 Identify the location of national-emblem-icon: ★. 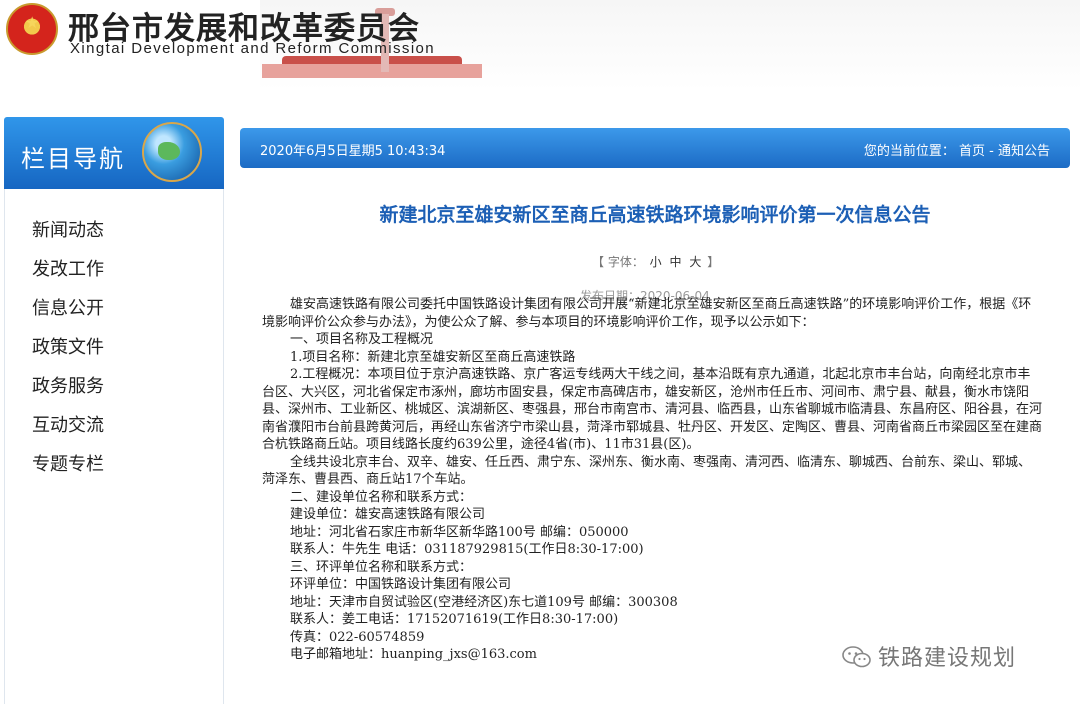
(32, 29).